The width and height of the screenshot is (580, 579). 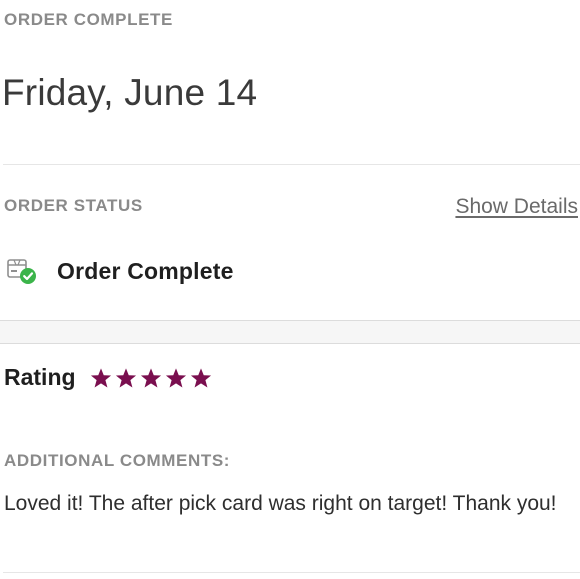 I want to click on package-check-icon, so click(x=23, y=271).